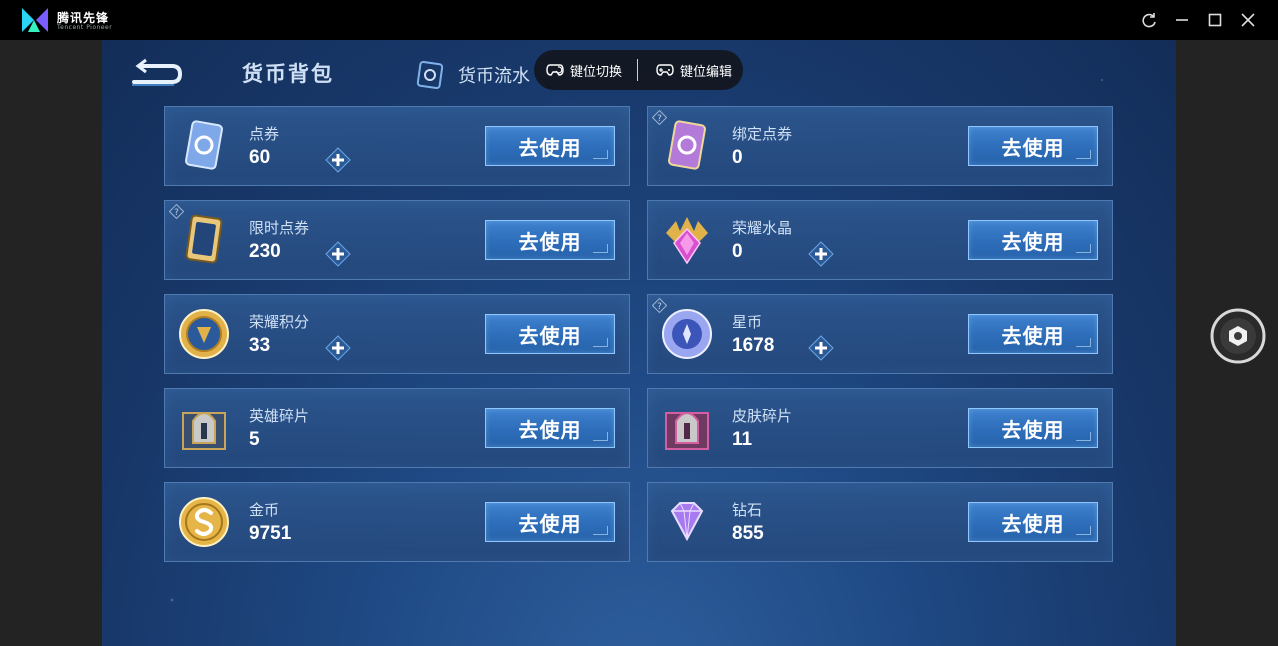 Image resolution: width=1278 pixels, height=646 pixels. I want to click on currency-name: 点券, so click(264, 134).